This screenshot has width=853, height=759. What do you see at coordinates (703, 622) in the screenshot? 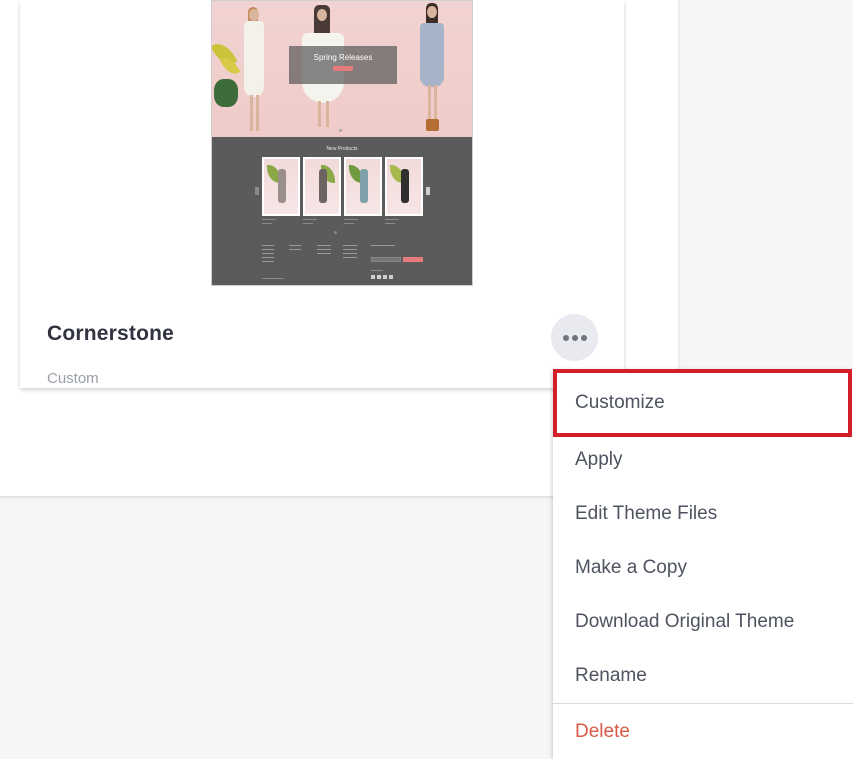
I see `menu-item-download-original-theme: Download Original Theme` at bounding box center [703, 622].